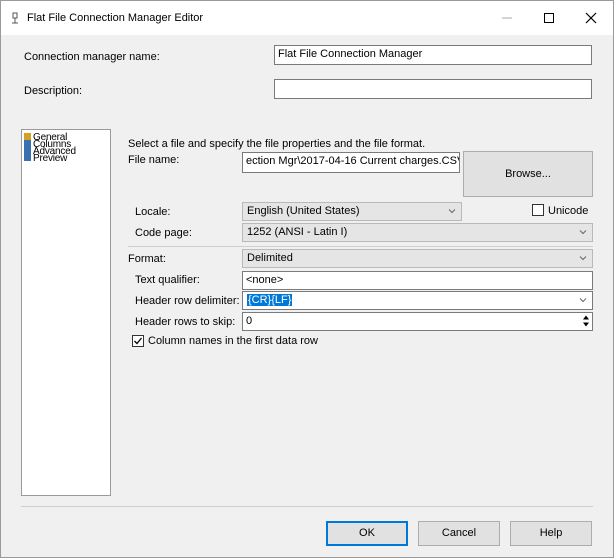 The height and width of the screenshot is (558, 614). What do you see at coordinates (147, 259) in the screenshot?
I see `format-label: Format:` at bounding box center [147, 259].